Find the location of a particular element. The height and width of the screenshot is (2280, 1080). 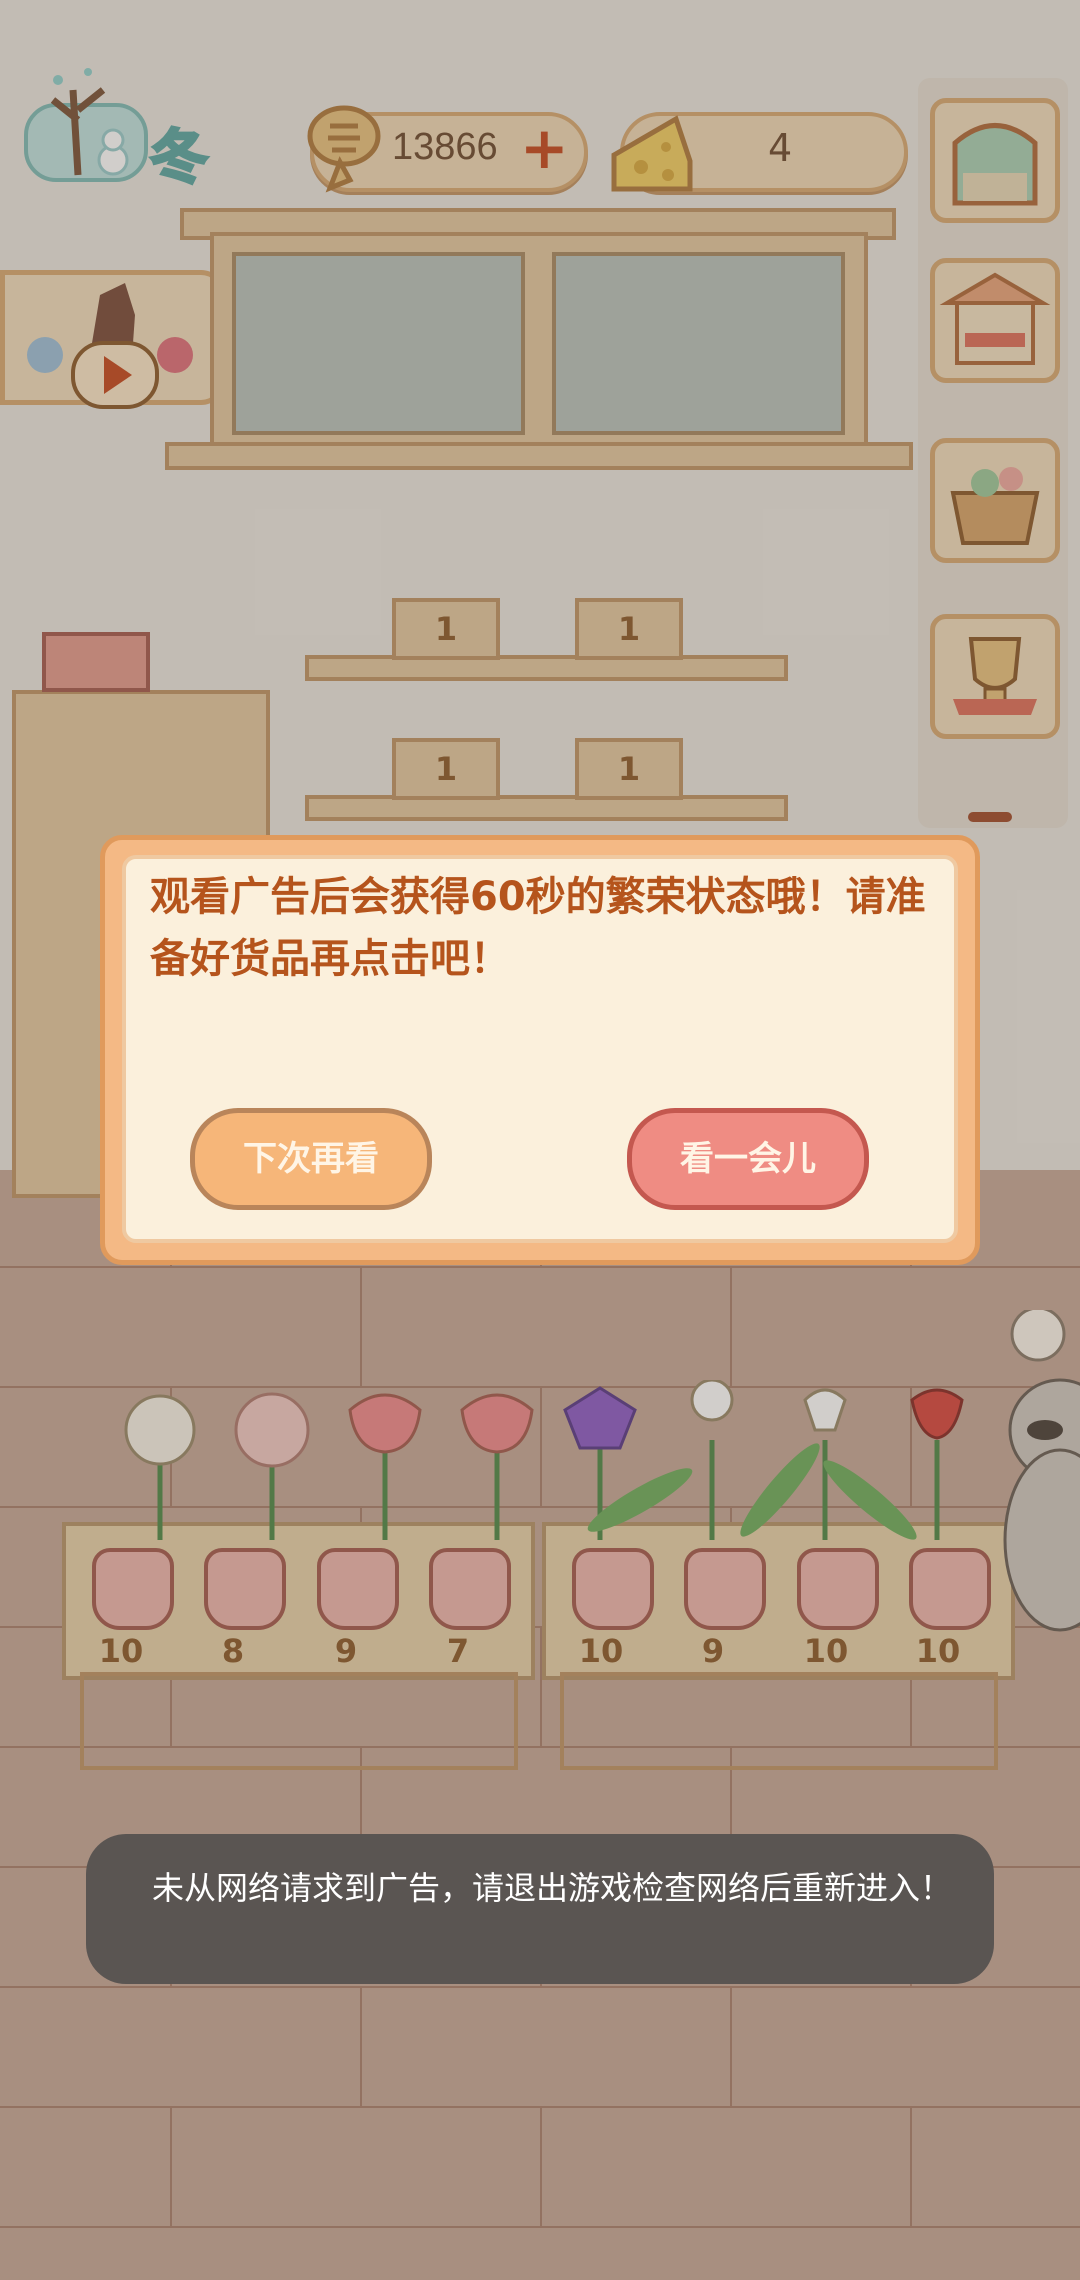

toast-message: 未从网络请求到广告，请退出游戏检查网络后重新进入！ is located at coordinates (552, 1888).